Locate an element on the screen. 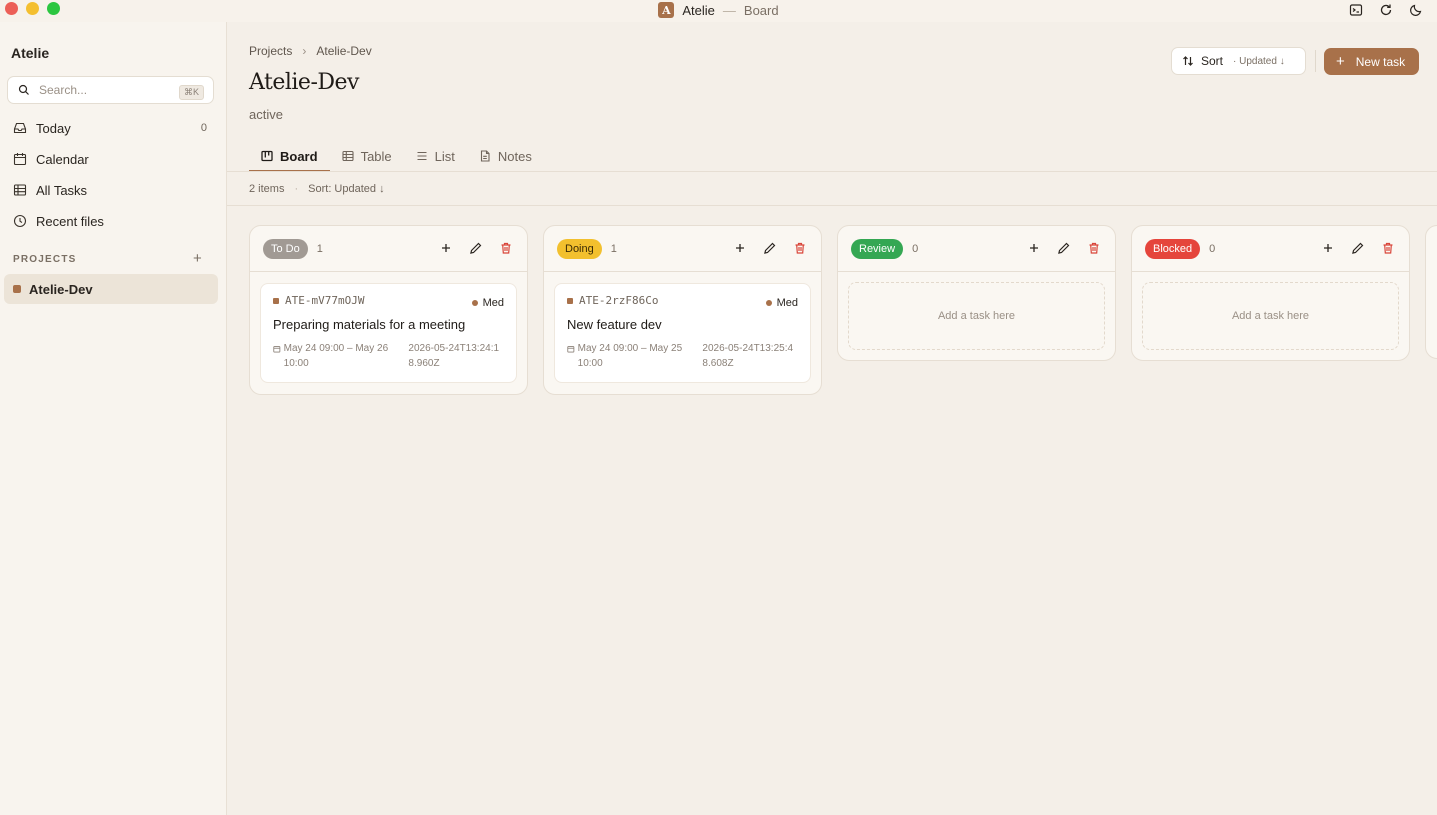  new-task-button: + New task is located at coordinates (1371, 61).